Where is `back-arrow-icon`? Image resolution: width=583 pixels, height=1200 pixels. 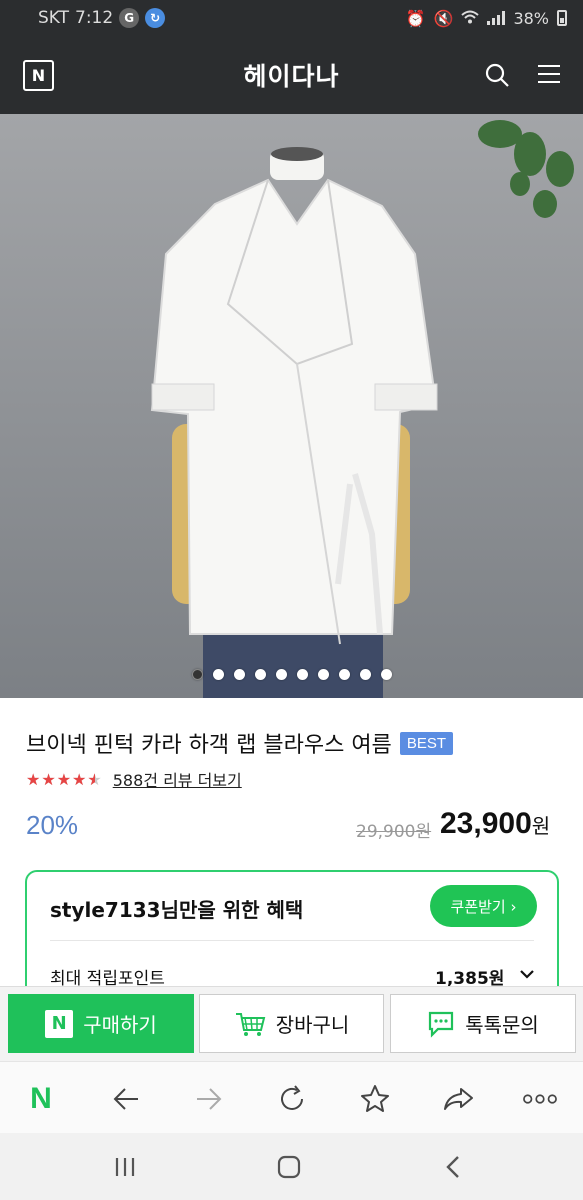 back-arrow-icon is located at coordinates (126, 1099).